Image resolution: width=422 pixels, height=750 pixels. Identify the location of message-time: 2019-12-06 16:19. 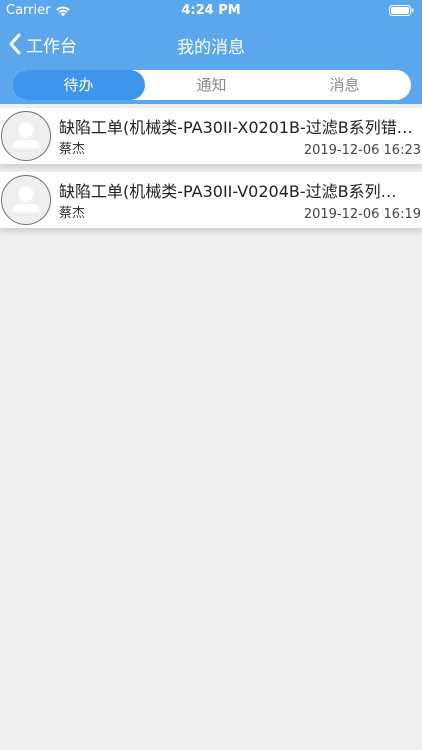
(362, 214).